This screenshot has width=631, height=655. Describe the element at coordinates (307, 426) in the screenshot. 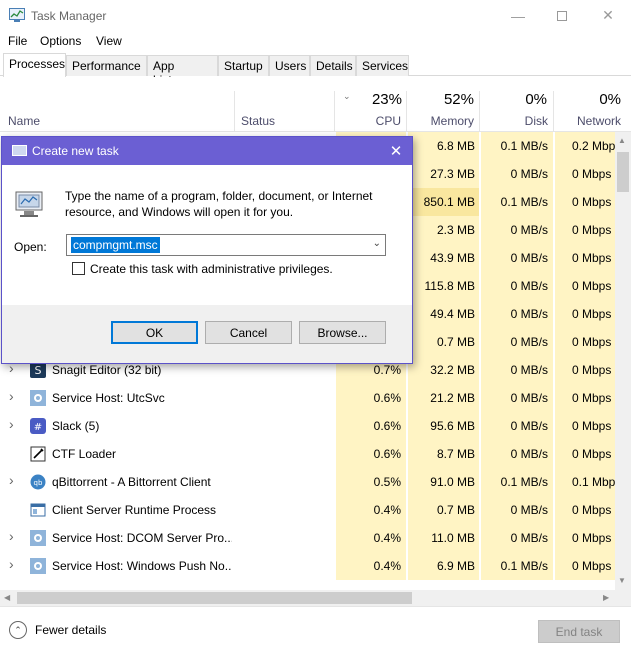

I see `table-row: › # Slack (5) 0.6% 95.6 MB 0 MB/s 0 Mbps` at that location.